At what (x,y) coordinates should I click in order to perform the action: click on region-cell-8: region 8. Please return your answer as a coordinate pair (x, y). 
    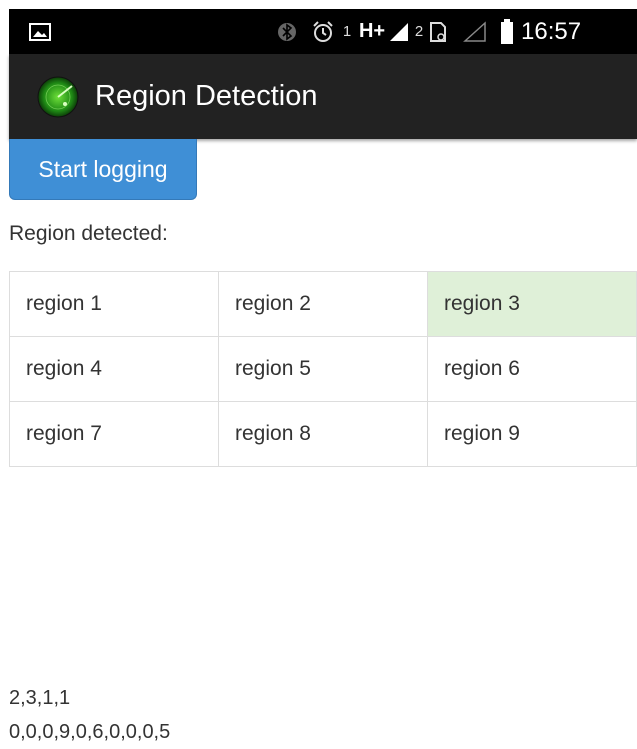
    Looking at the image, I should click on (323, 434).